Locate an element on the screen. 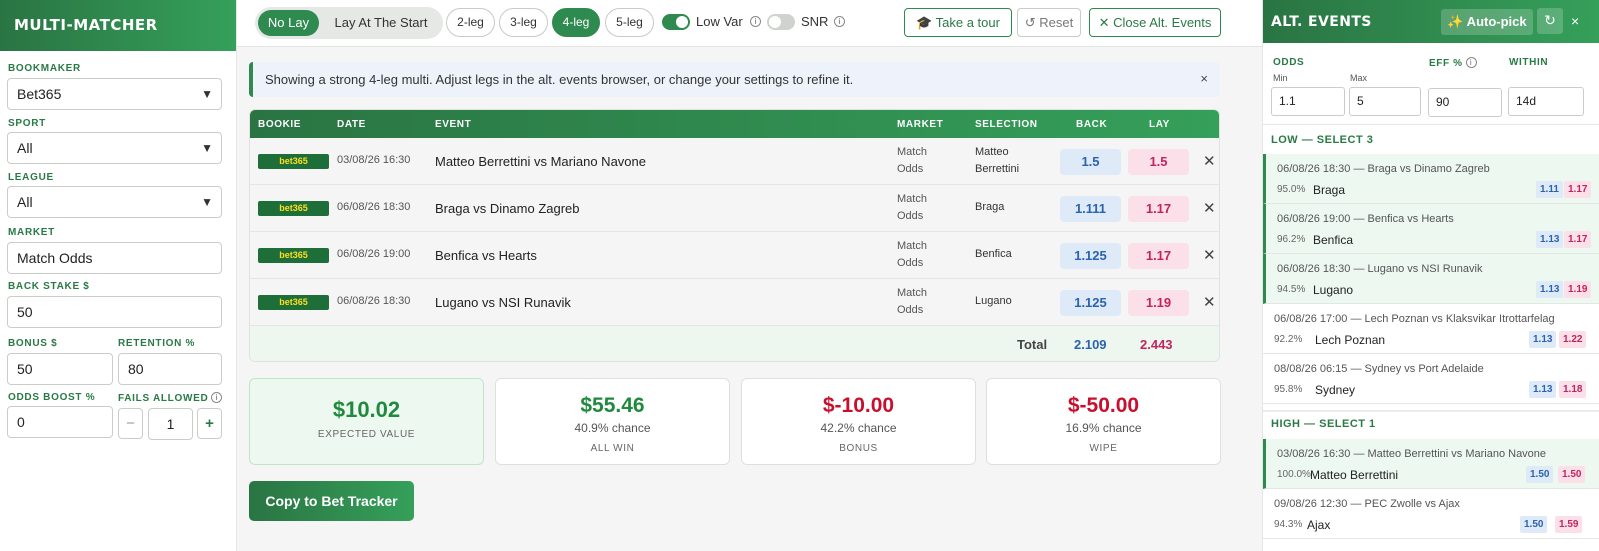  odds-boost-input: 0 is located at coordinates (60, 422).